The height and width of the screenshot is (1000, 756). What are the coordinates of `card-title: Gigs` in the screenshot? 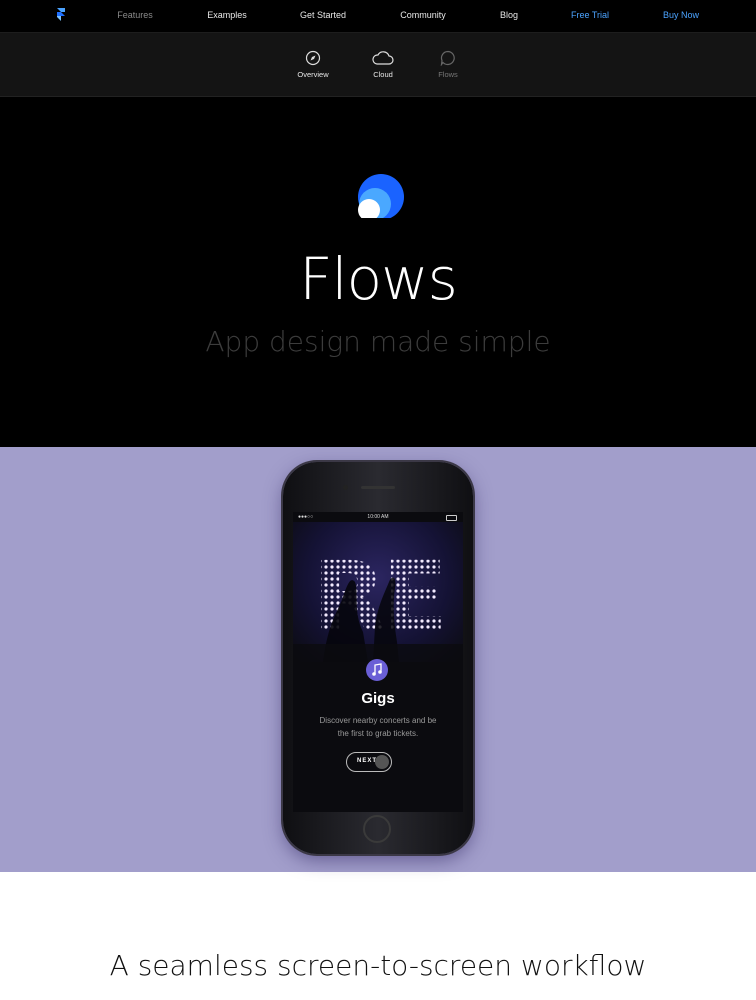 It's located at (378, 698).